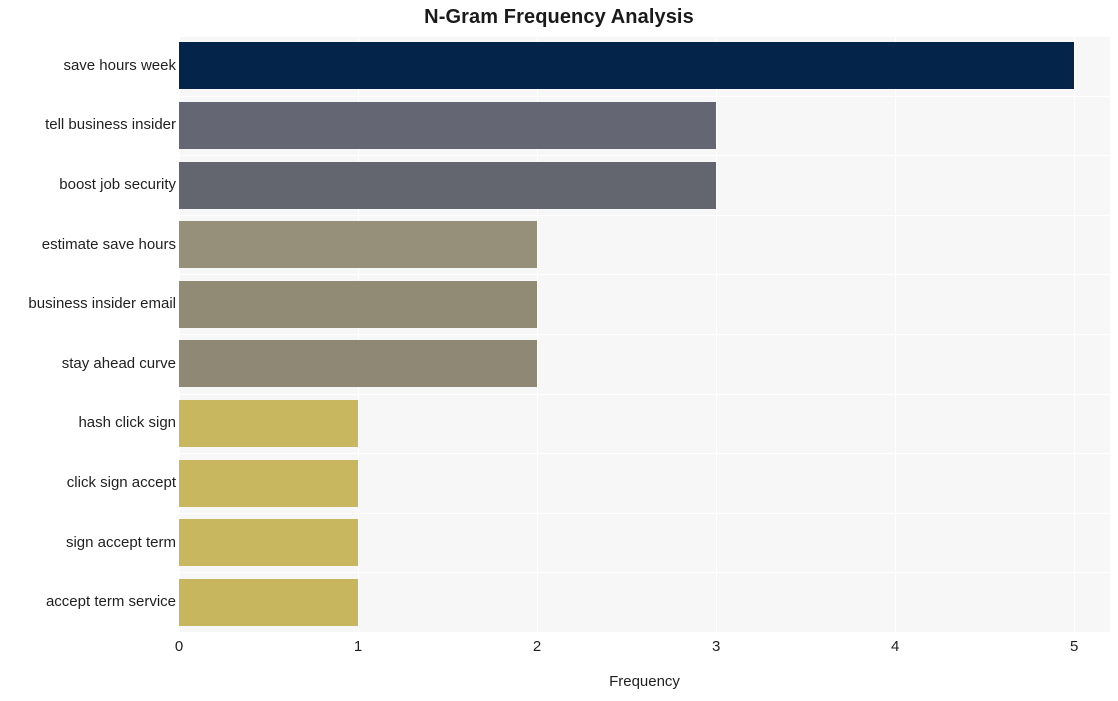  Describe the element at coordinates (1074, 646) in the screenshot. I see `x-axis-tick-label: 5` at that location.